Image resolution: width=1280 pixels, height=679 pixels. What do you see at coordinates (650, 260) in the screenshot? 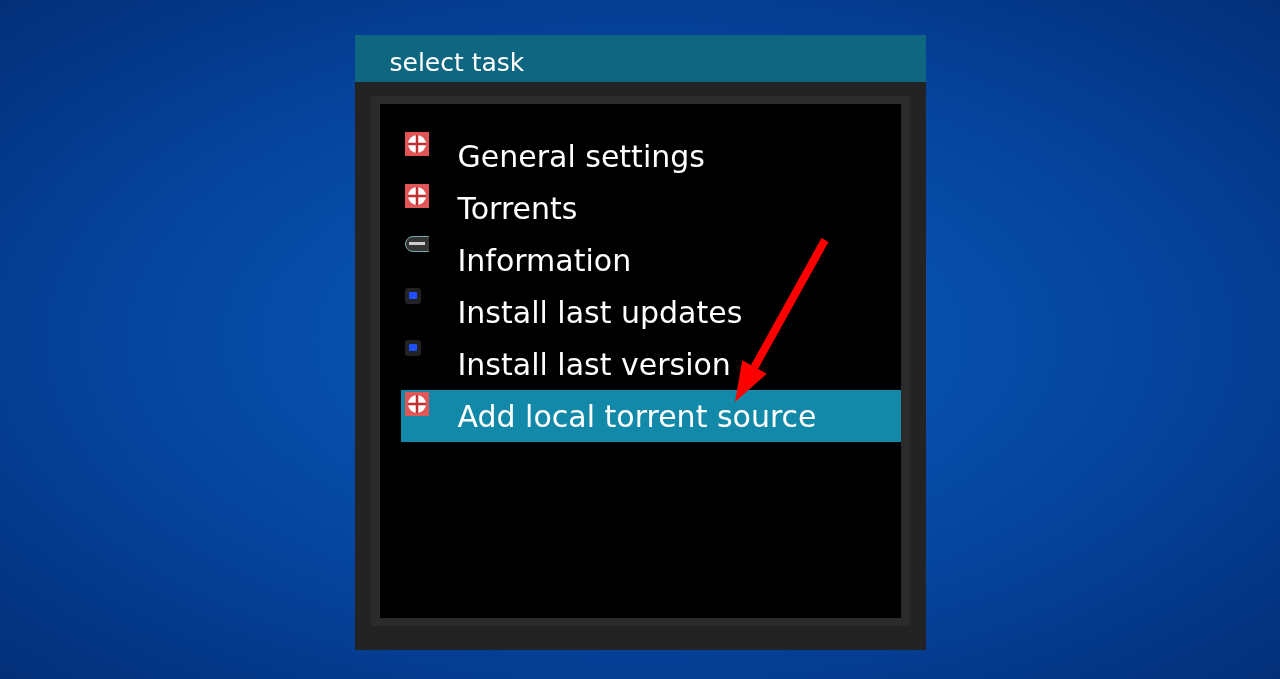
I see `task-item: Information` at bounding box center [650, 260].